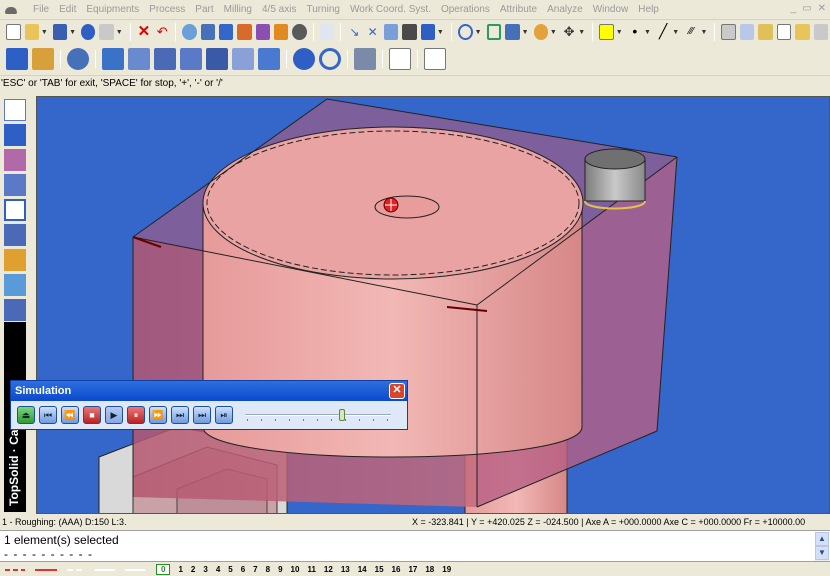 The image size is (830, 576). Describe the element at coordinates (224, 415) in the screenshot. I see `next-operation-button: ⏯` at that location.